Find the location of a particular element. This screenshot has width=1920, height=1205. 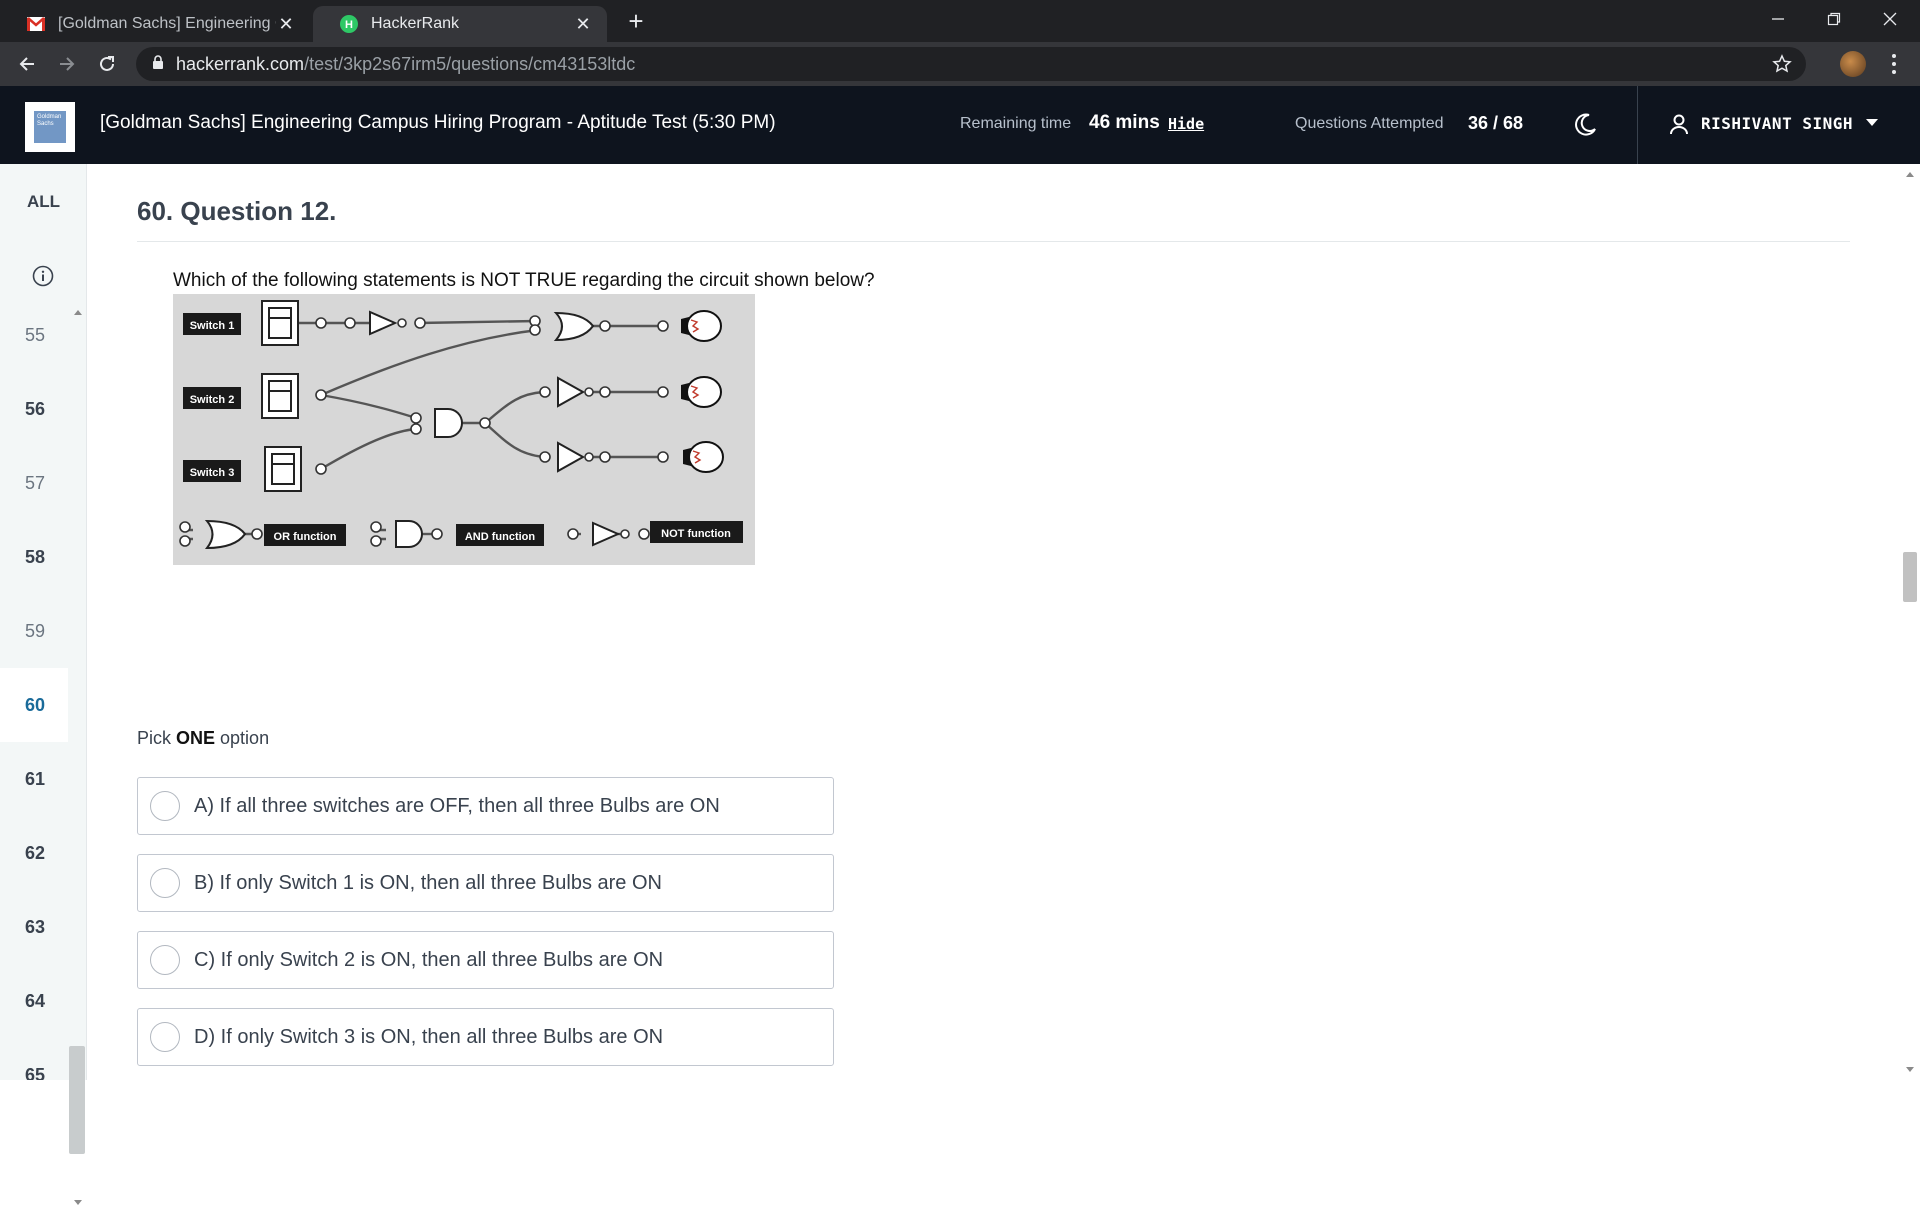

or-function-label: OR function is located at coordinates (305, 537).